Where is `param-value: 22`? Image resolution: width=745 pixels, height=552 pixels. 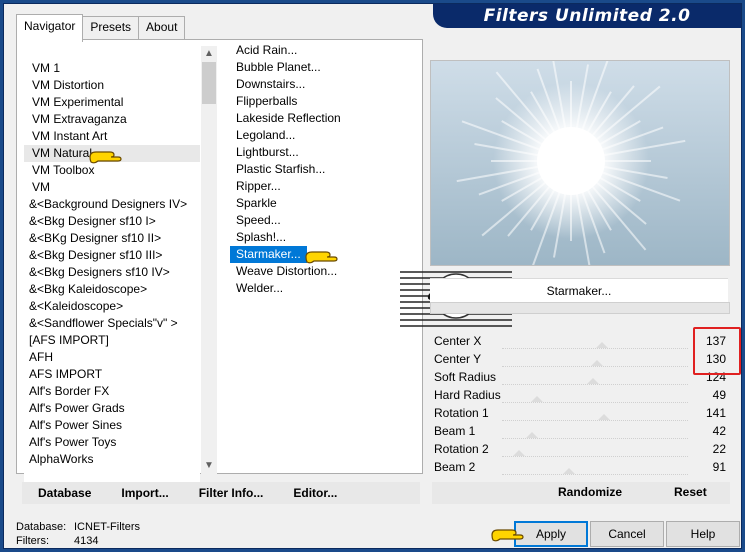 param-value: 22 is located at coordinates (719, 449).